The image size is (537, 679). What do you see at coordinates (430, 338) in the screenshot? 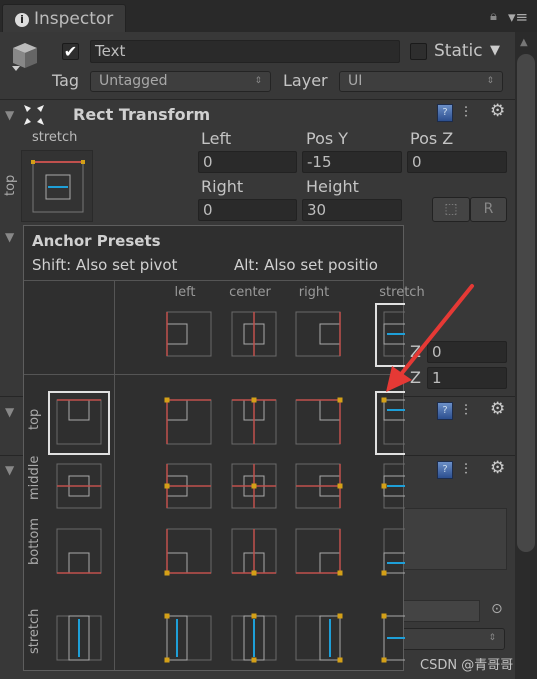
I see `annotation-arrow` at bounding box center [430, 338].